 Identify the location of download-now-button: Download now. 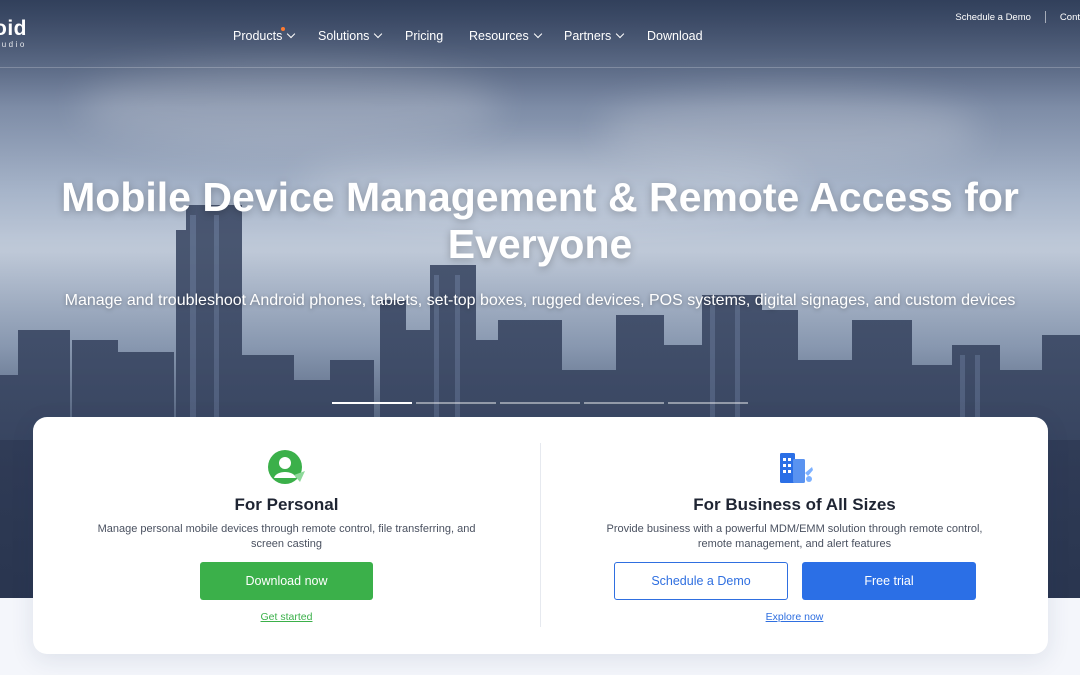
(286, 581).